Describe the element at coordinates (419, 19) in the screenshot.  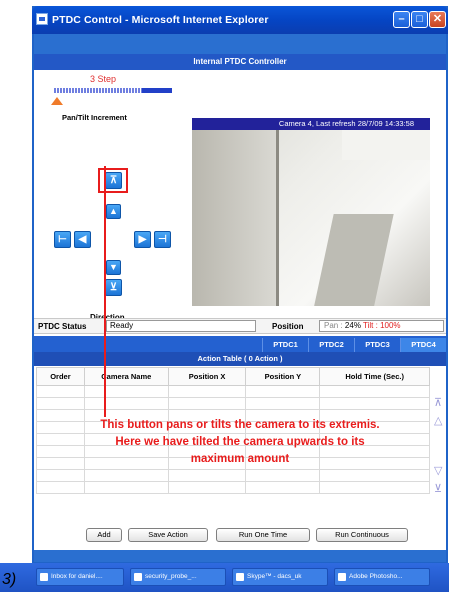
I see `maximize-icon: □` at that location.